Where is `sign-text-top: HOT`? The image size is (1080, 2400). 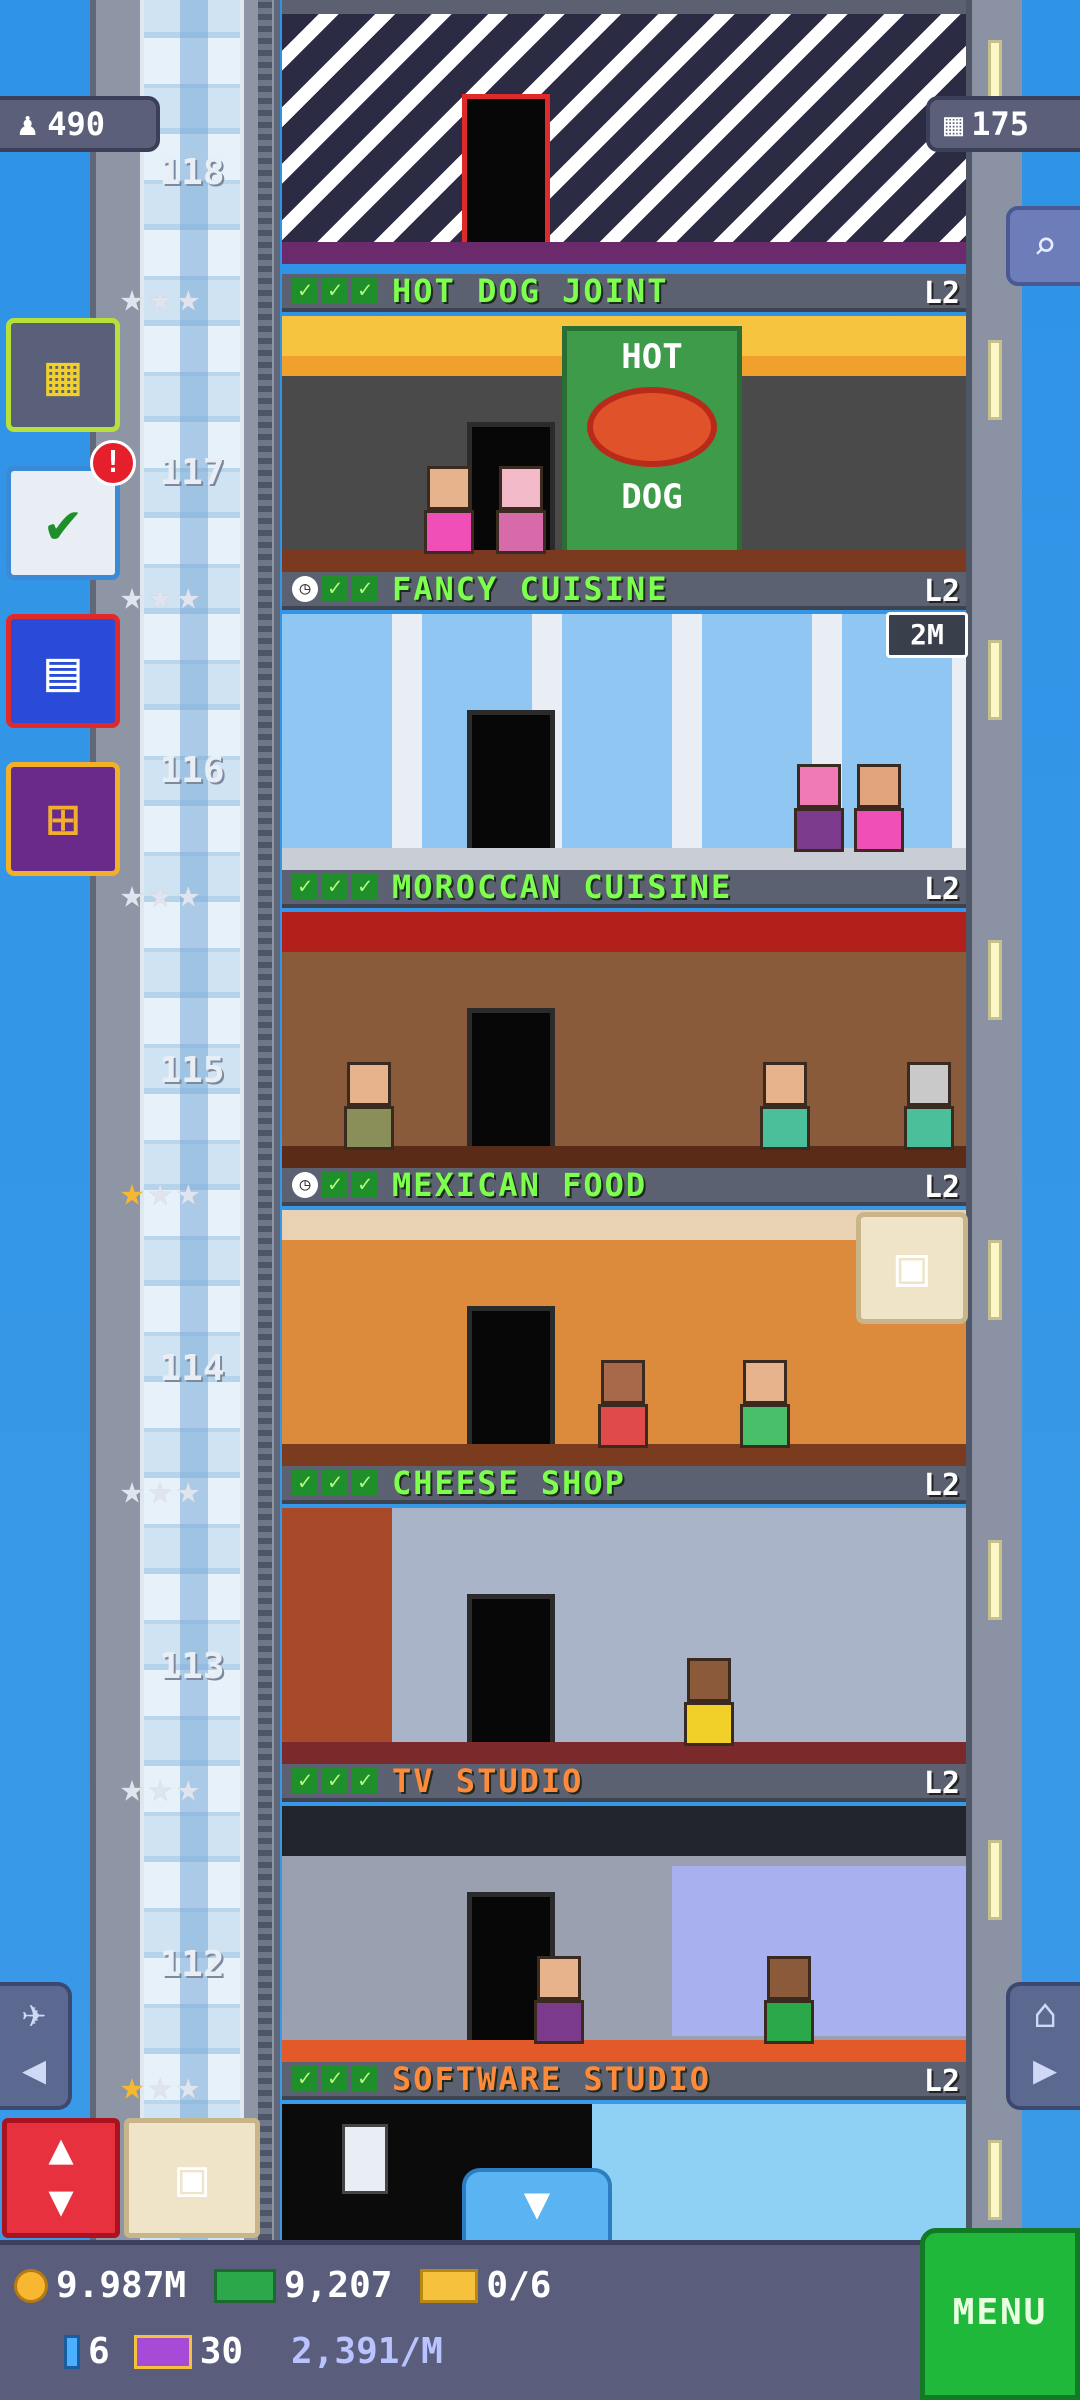
sign-text-top: HOT is located at coordinates (652, 357).